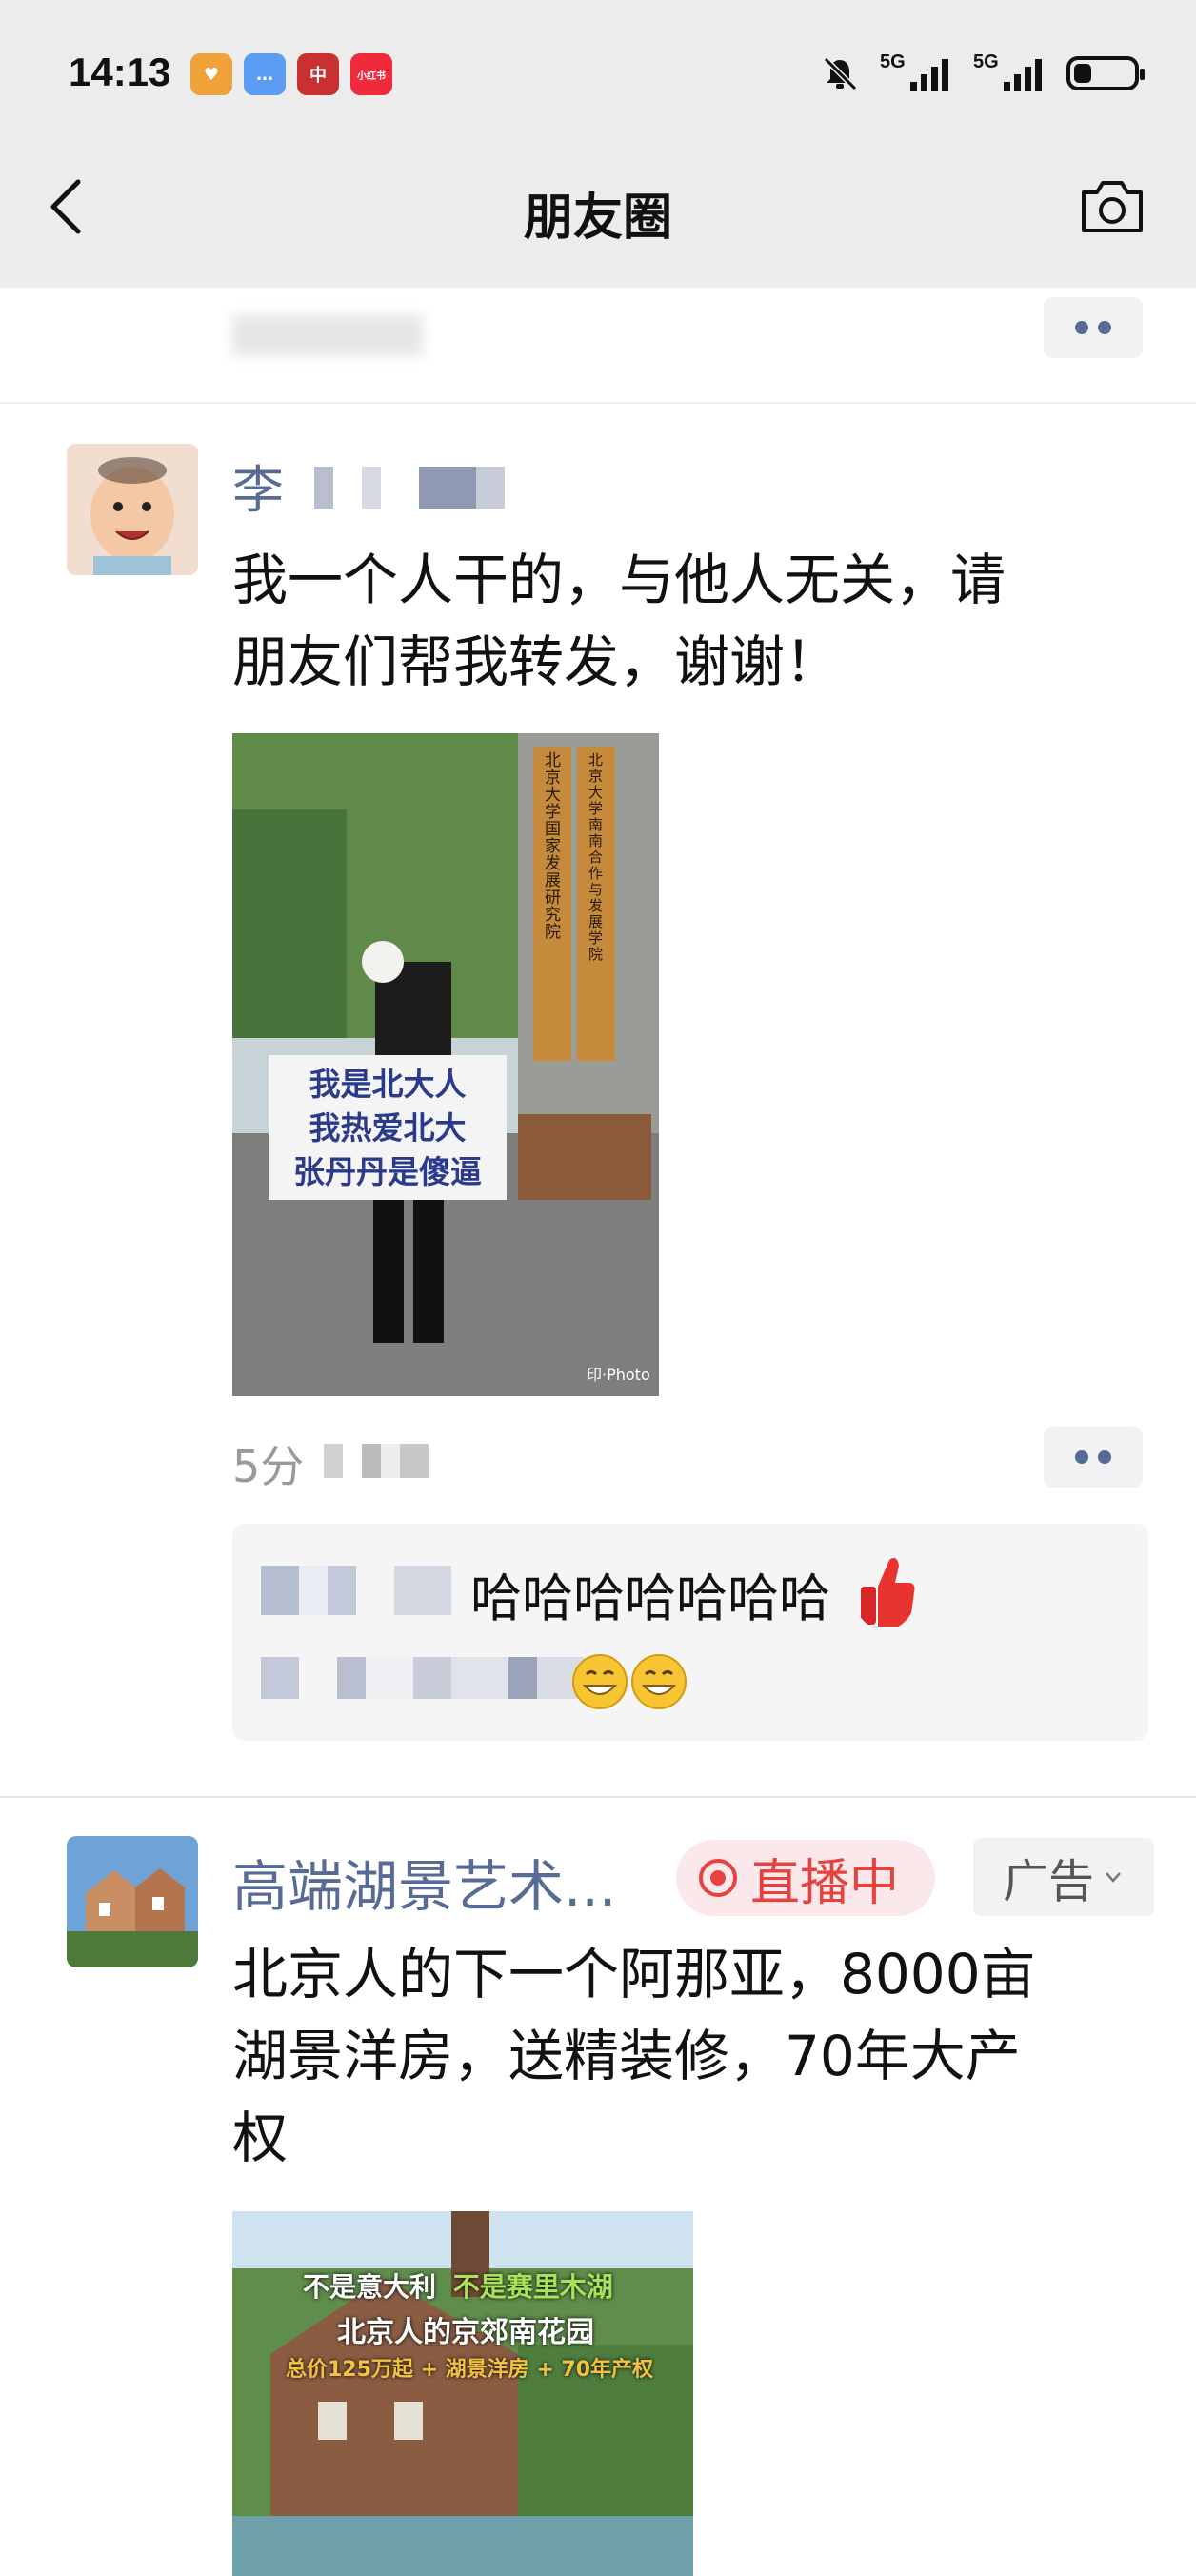 This screenshot has width=1196, height=2576. Describe the element at coordinates (916, 73) in the screenshot. I see `signal-icon-1: 5G` at that location.